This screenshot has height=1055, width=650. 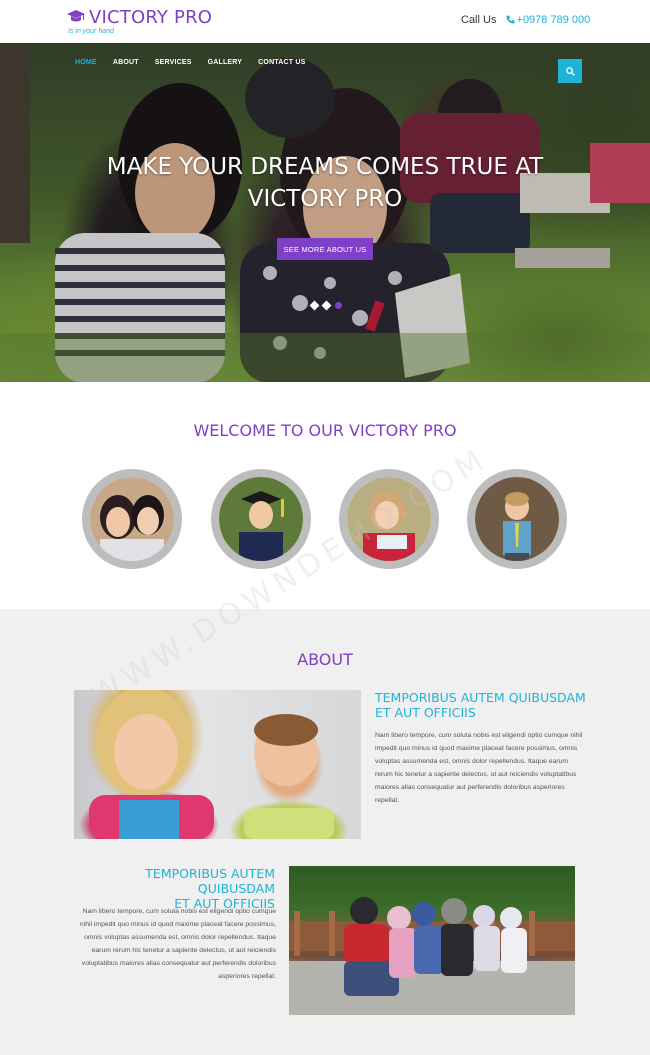 What do you see at coordinates (325, 430) in the screenshot?
I see `welcome-title: WELCOME TO OUR VICTORY PRO` at bounding box center [325, 430].